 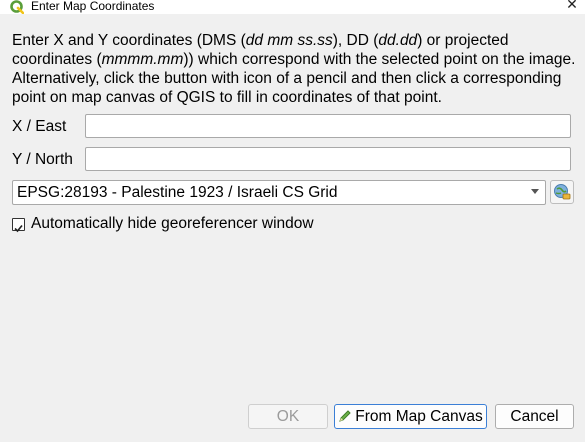 I want to click on ok-button: OK, so click(x=288, y=416).